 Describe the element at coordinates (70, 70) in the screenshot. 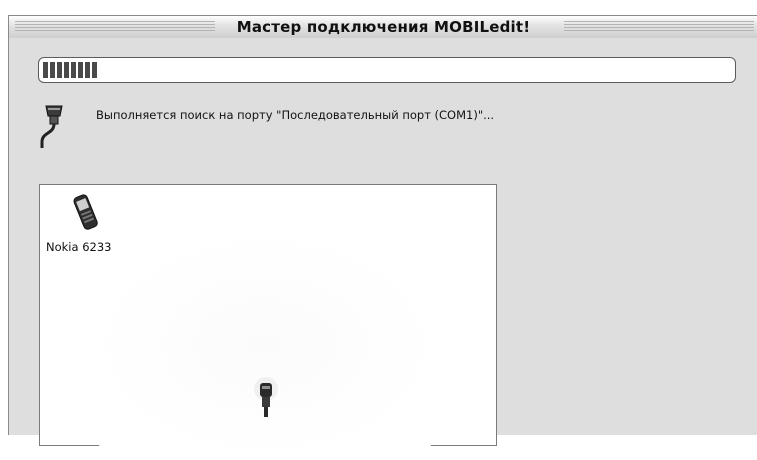

I see `progress-fill` at that location.